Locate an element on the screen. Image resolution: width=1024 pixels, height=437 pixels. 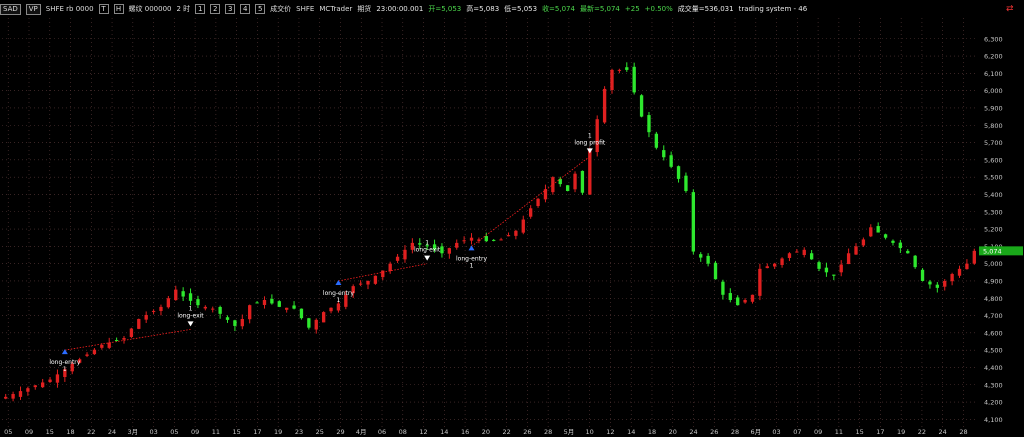
y-tick-label: 5,600 is located at coordinates (993, 160).